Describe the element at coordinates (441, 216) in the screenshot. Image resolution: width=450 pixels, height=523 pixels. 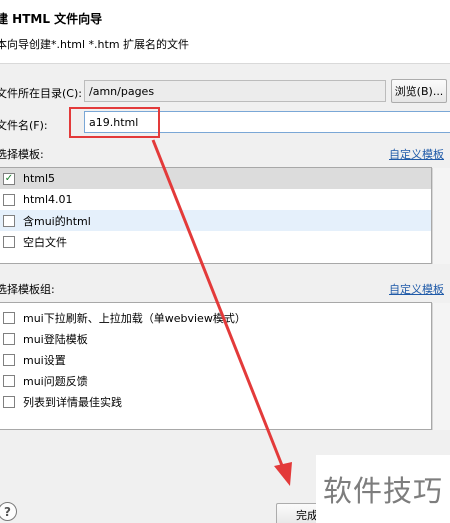
I see `template-list-scrollbar` at that location.